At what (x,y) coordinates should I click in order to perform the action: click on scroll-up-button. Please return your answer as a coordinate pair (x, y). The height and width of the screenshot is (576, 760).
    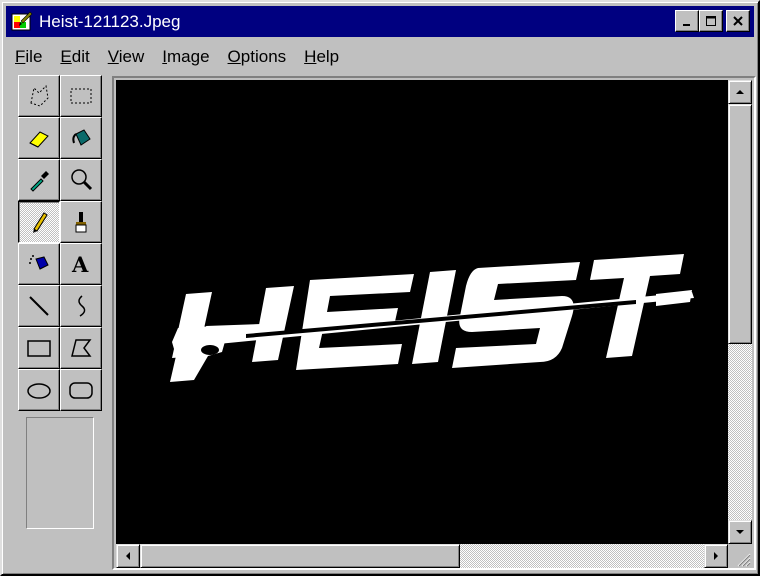
    Looking at the image, I should click on (740, 92).